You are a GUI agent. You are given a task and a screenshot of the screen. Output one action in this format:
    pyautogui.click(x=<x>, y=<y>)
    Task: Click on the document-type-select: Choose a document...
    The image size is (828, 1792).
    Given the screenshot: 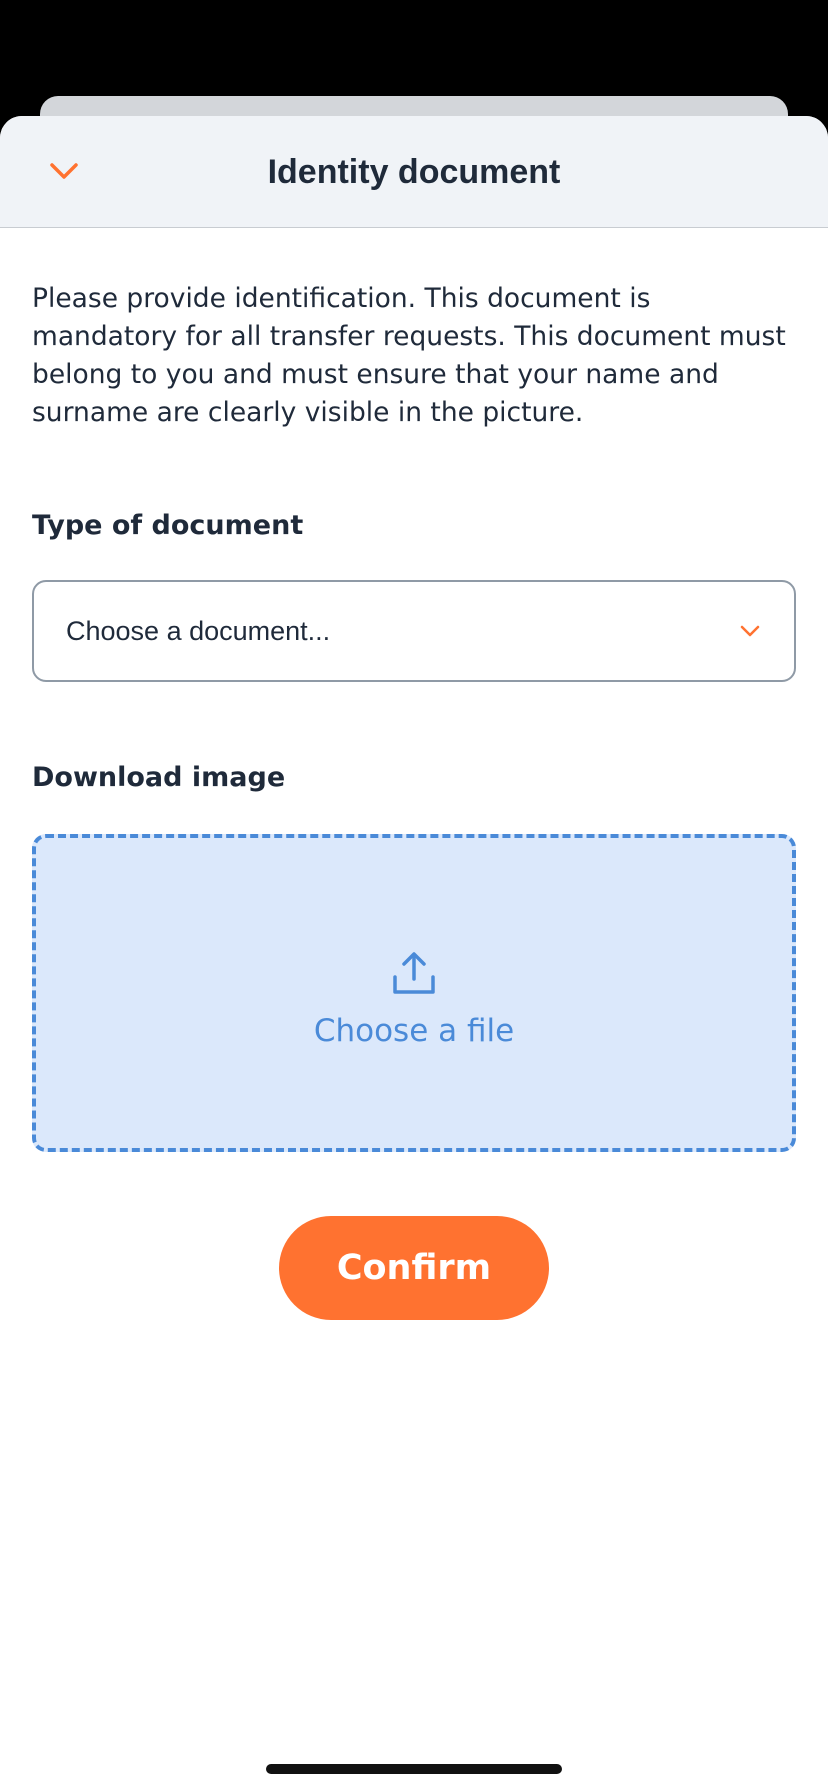 What is the action you would take?
    pyautogui.click(x=414, y=631)
    